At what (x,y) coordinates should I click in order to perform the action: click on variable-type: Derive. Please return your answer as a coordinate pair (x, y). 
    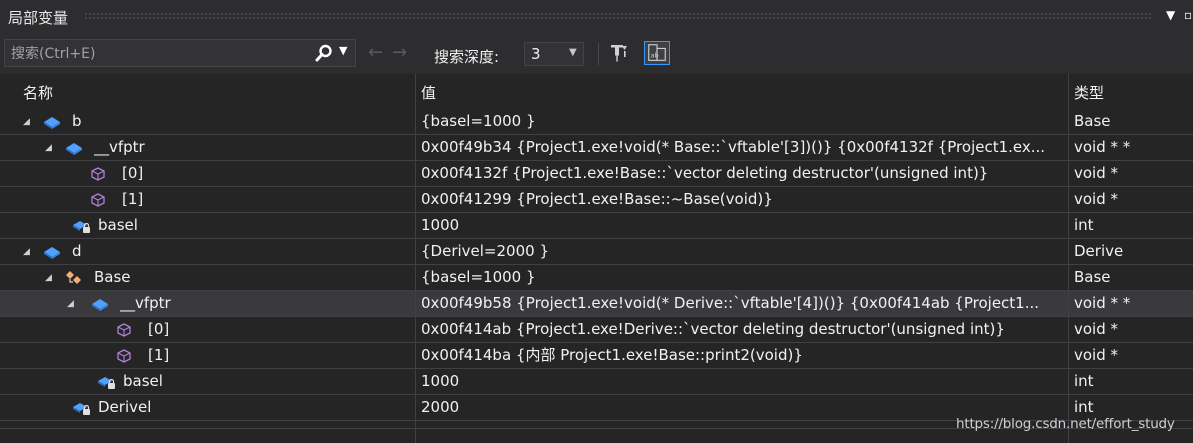
    Looking at the image, I should click on (1099, 251).